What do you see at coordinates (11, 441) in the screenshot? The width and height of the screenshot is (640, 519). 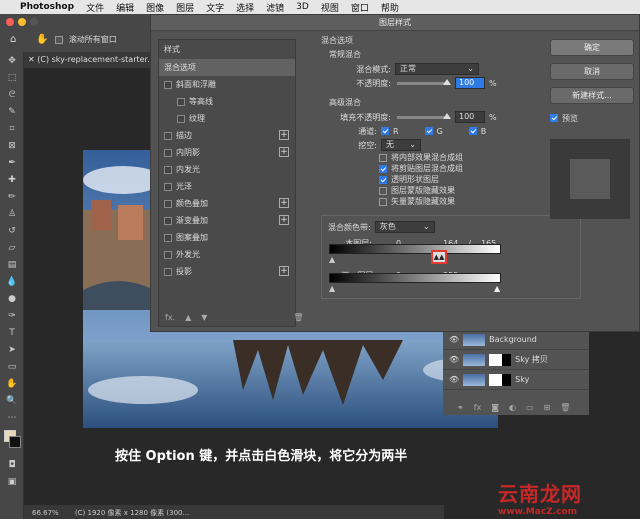 I see `color-swatches` at bounding box center [11, 441].